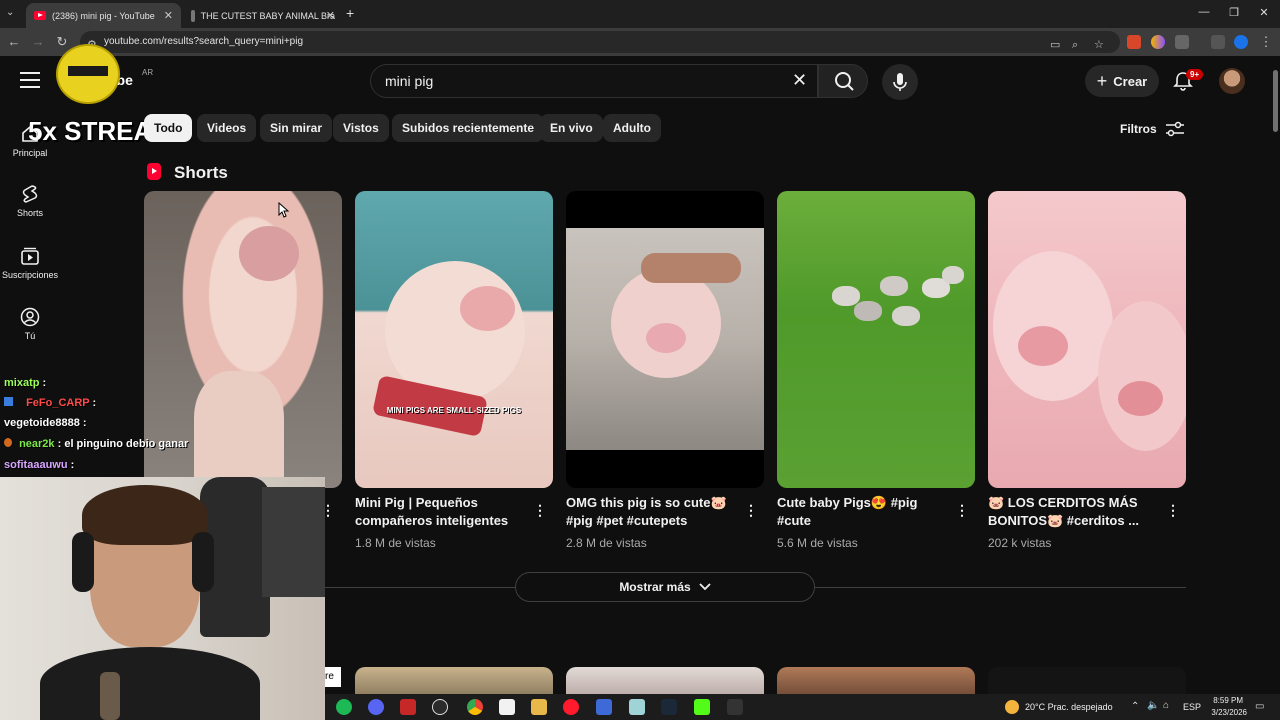  What do you see at coordinates (344, 707) in the screenshot?
I see `spotify-icon` at bounding box center [344, 707].